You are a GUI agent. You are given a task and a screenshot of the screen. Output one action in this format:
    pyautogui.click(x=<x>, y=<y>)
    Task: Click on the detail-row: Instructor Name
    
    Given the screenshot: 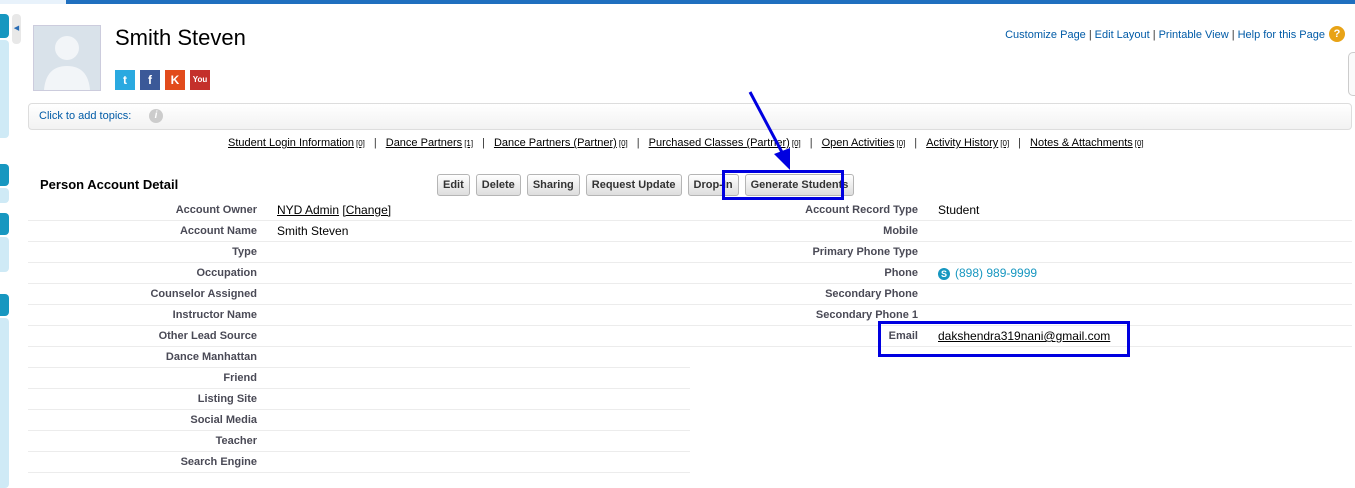 What is the action you would take?
    pyautogui.click(x=359, y=315)
    